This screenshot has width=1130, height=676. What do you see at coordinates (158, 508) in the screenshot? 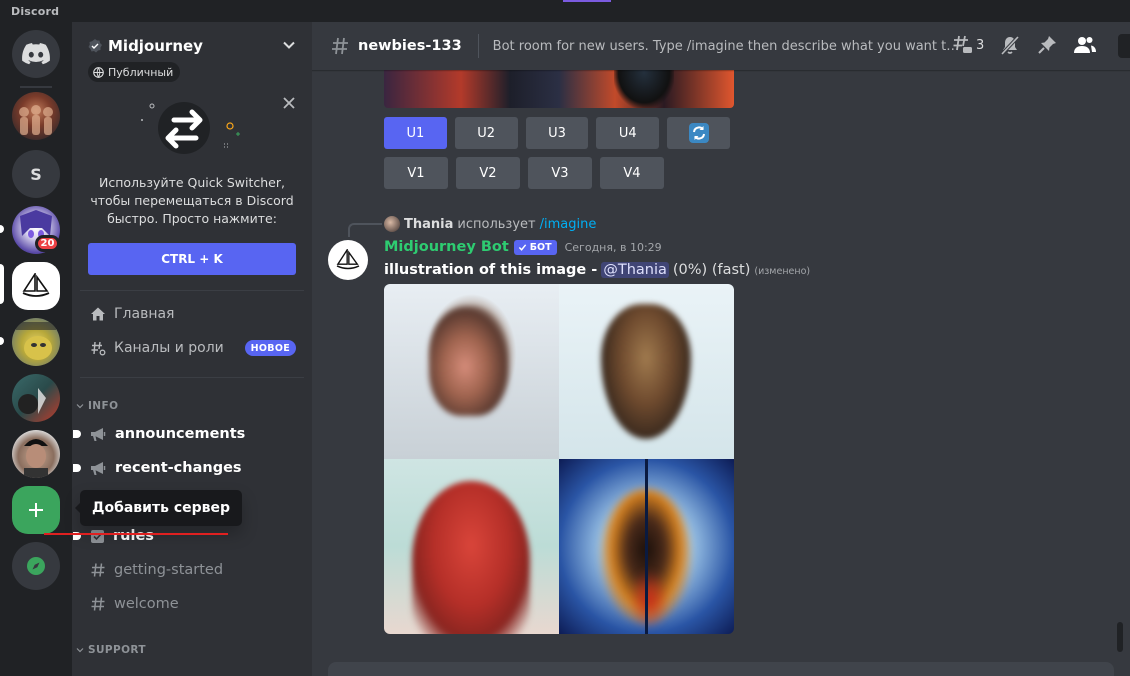
I see `add-server-tooltip: Добавить сервер` at bounding box center [158, 508].